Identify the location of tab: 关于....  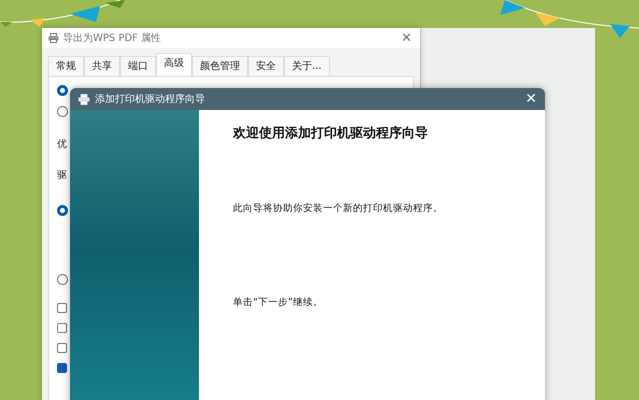
(307, 66).